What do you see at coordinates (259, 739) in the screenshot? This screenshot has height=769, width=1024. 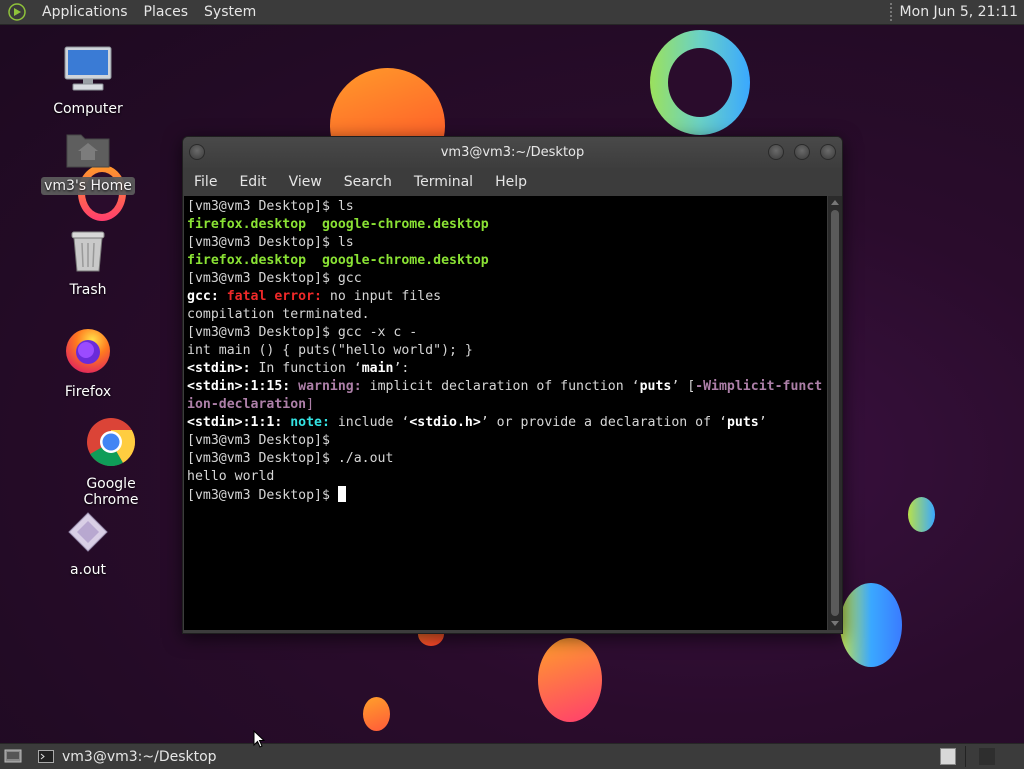 I see `mouse-pointer-icon` at bounding box center [259, 739].